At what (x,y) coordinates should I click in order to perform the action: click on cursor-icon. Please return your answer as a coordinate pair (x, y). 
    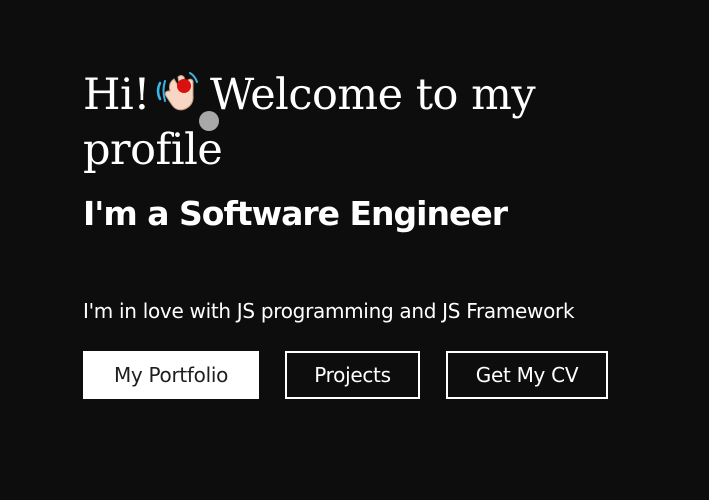
    Looking at the image, I should click on (209, 121).